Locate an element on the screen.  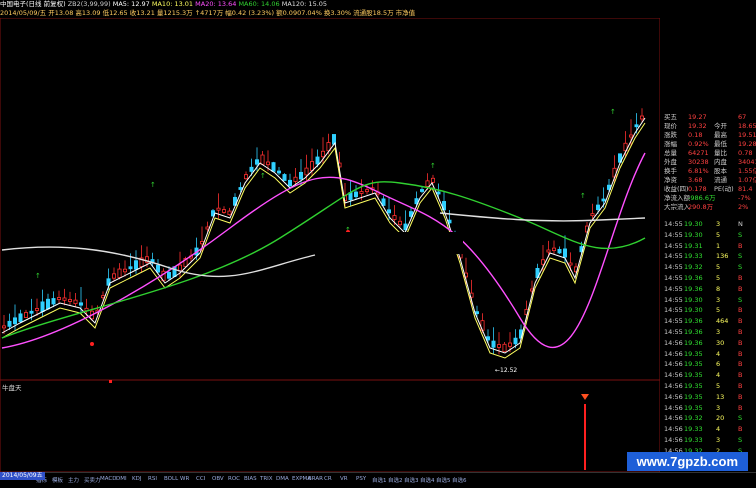
bottom-tab: PSY is located at coordinates (361, 479).